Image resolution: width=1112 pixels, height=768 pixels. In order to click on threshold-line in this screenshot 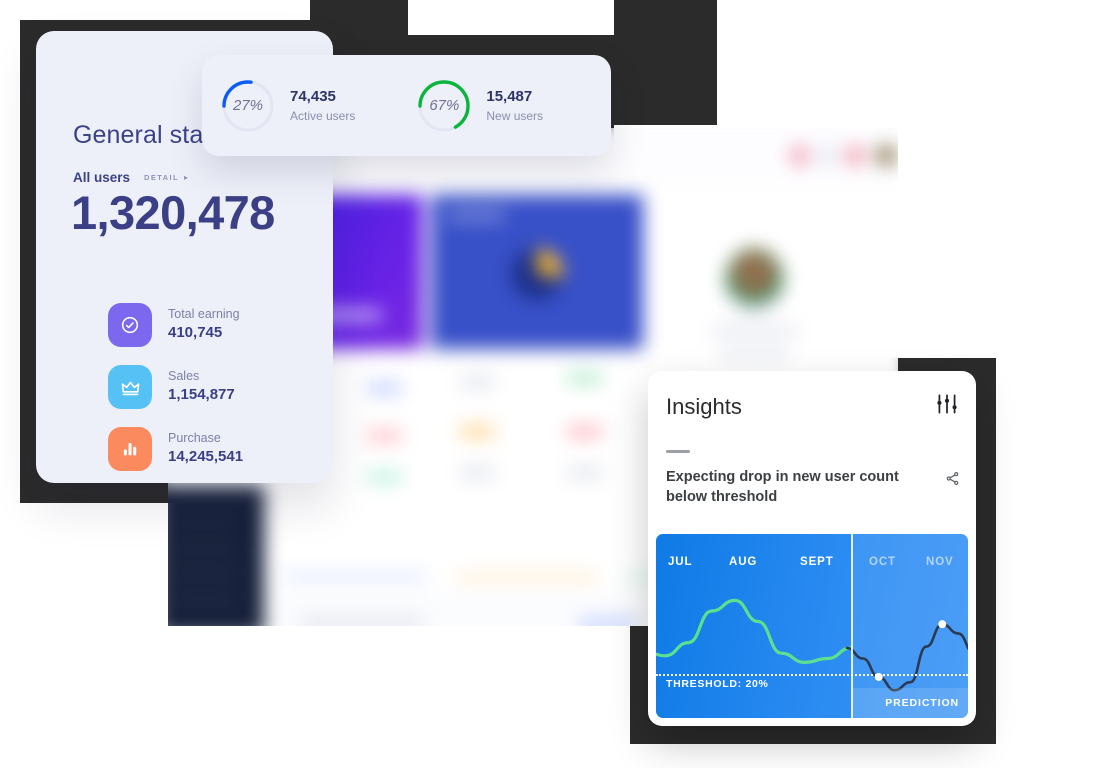, I will do `click(812, 674)`.